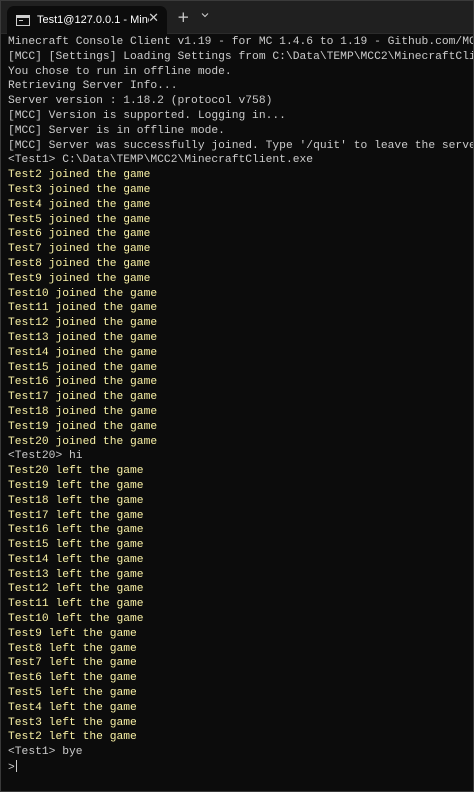 The height and width of the screenshot is (792, 474). What do you see at coordinates (120, 71) in the screenshot?
I see `console-line: You chose to run in offline mode.` at bounding box center [120, 71].